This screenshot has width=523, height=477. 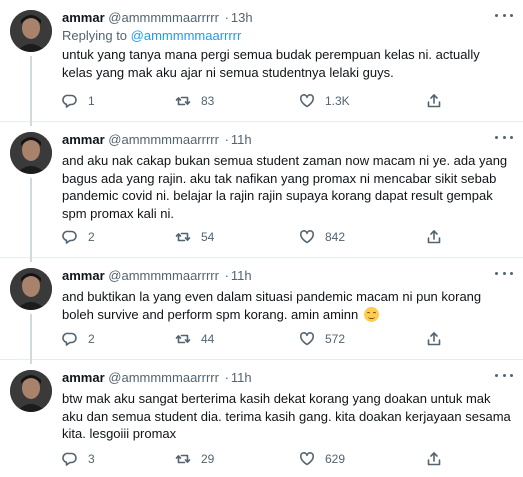 I want to click on replying-to-label: Replying to, so click(x=96, y=35).